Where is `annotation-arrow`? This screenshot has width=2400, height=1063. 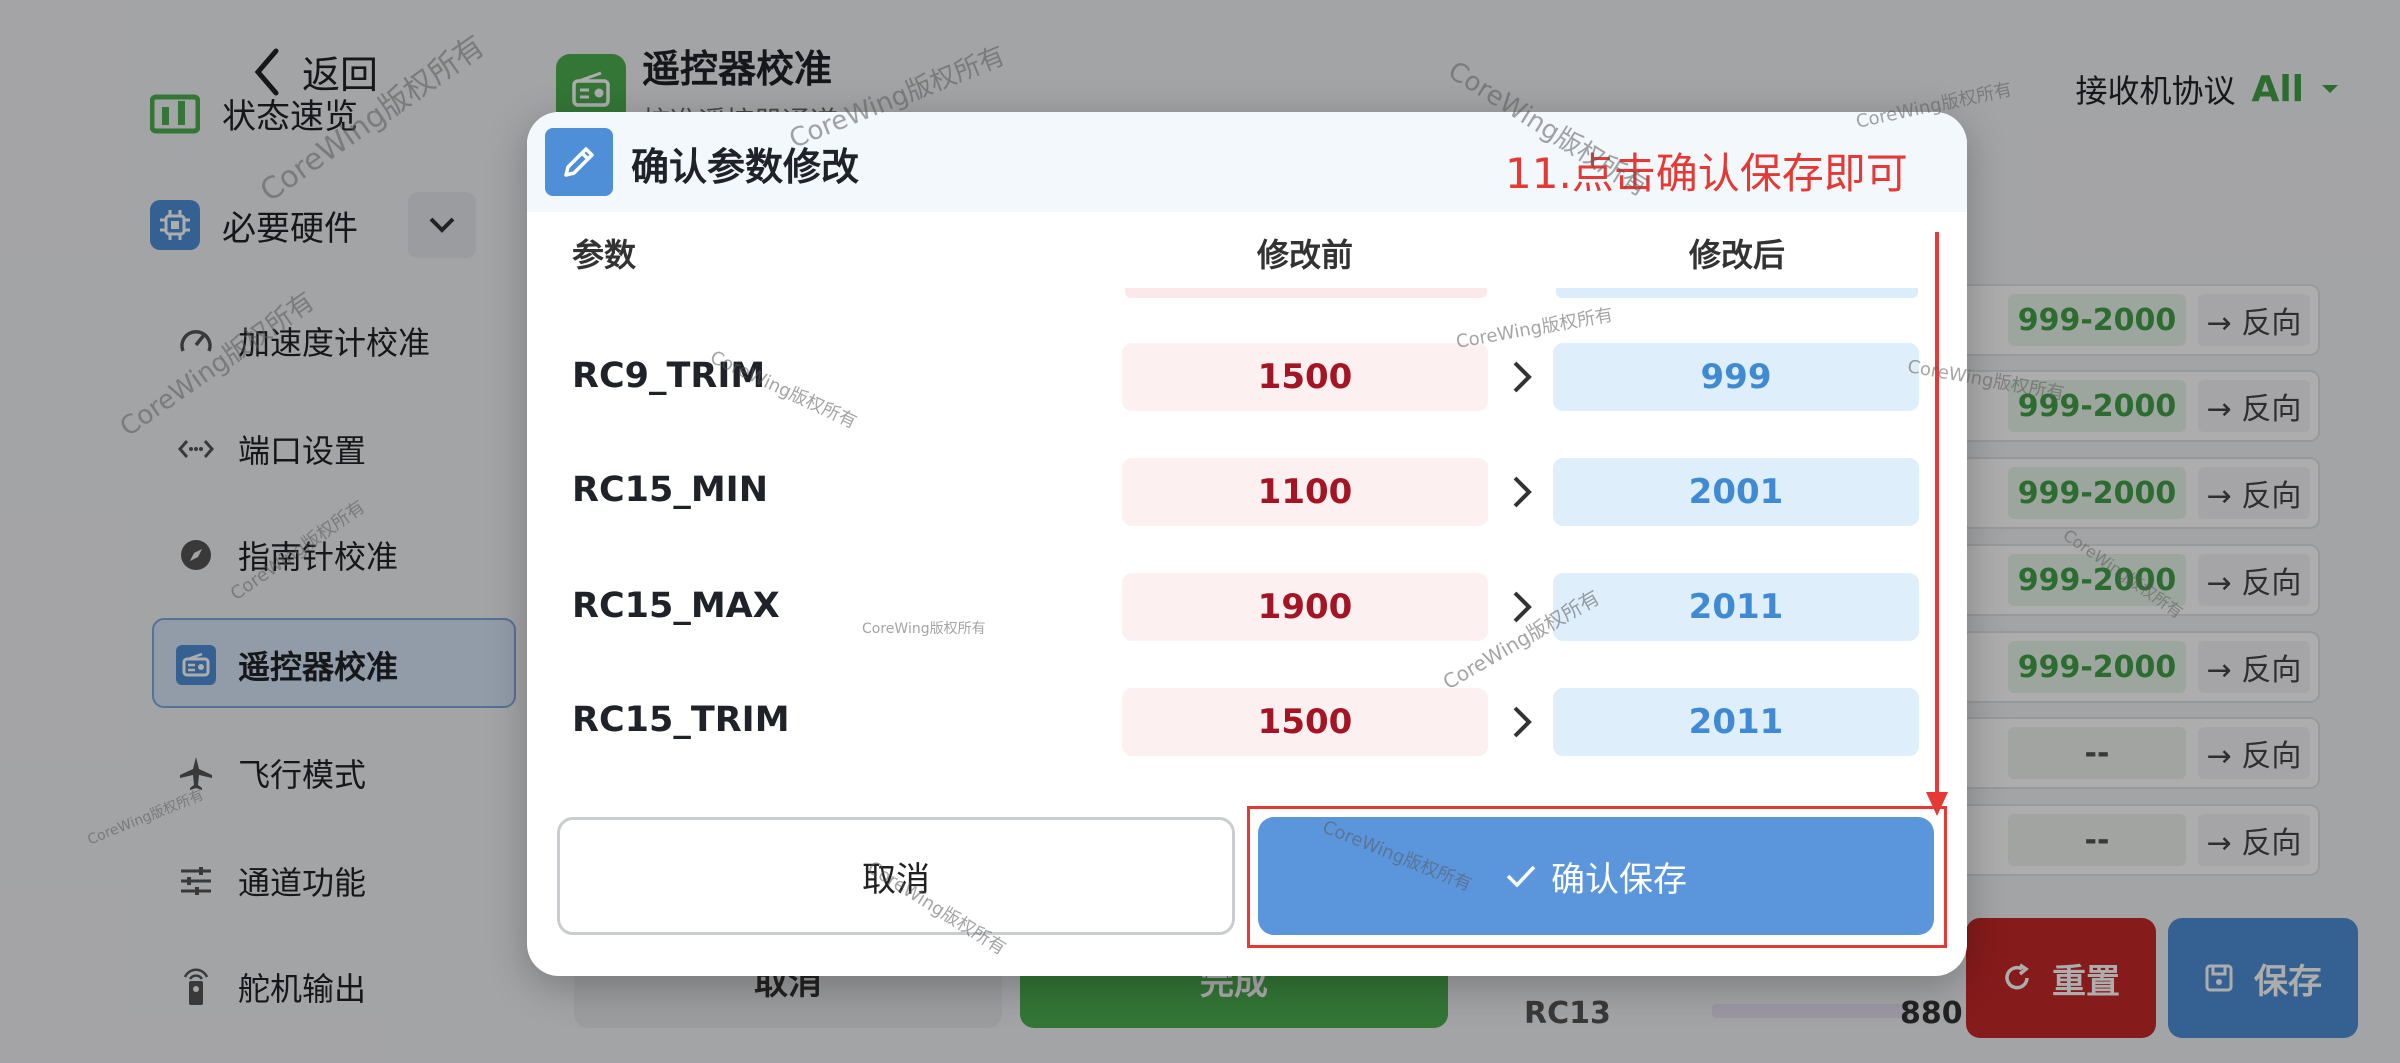
annotation-arrow is located at coordinates (1937, 524).